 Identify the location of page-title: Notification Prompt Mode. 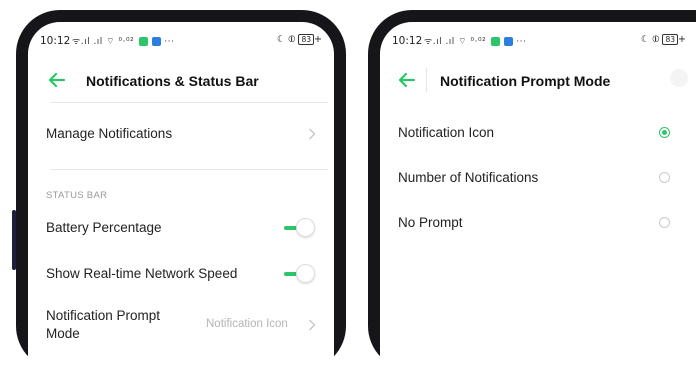
(525, 81).